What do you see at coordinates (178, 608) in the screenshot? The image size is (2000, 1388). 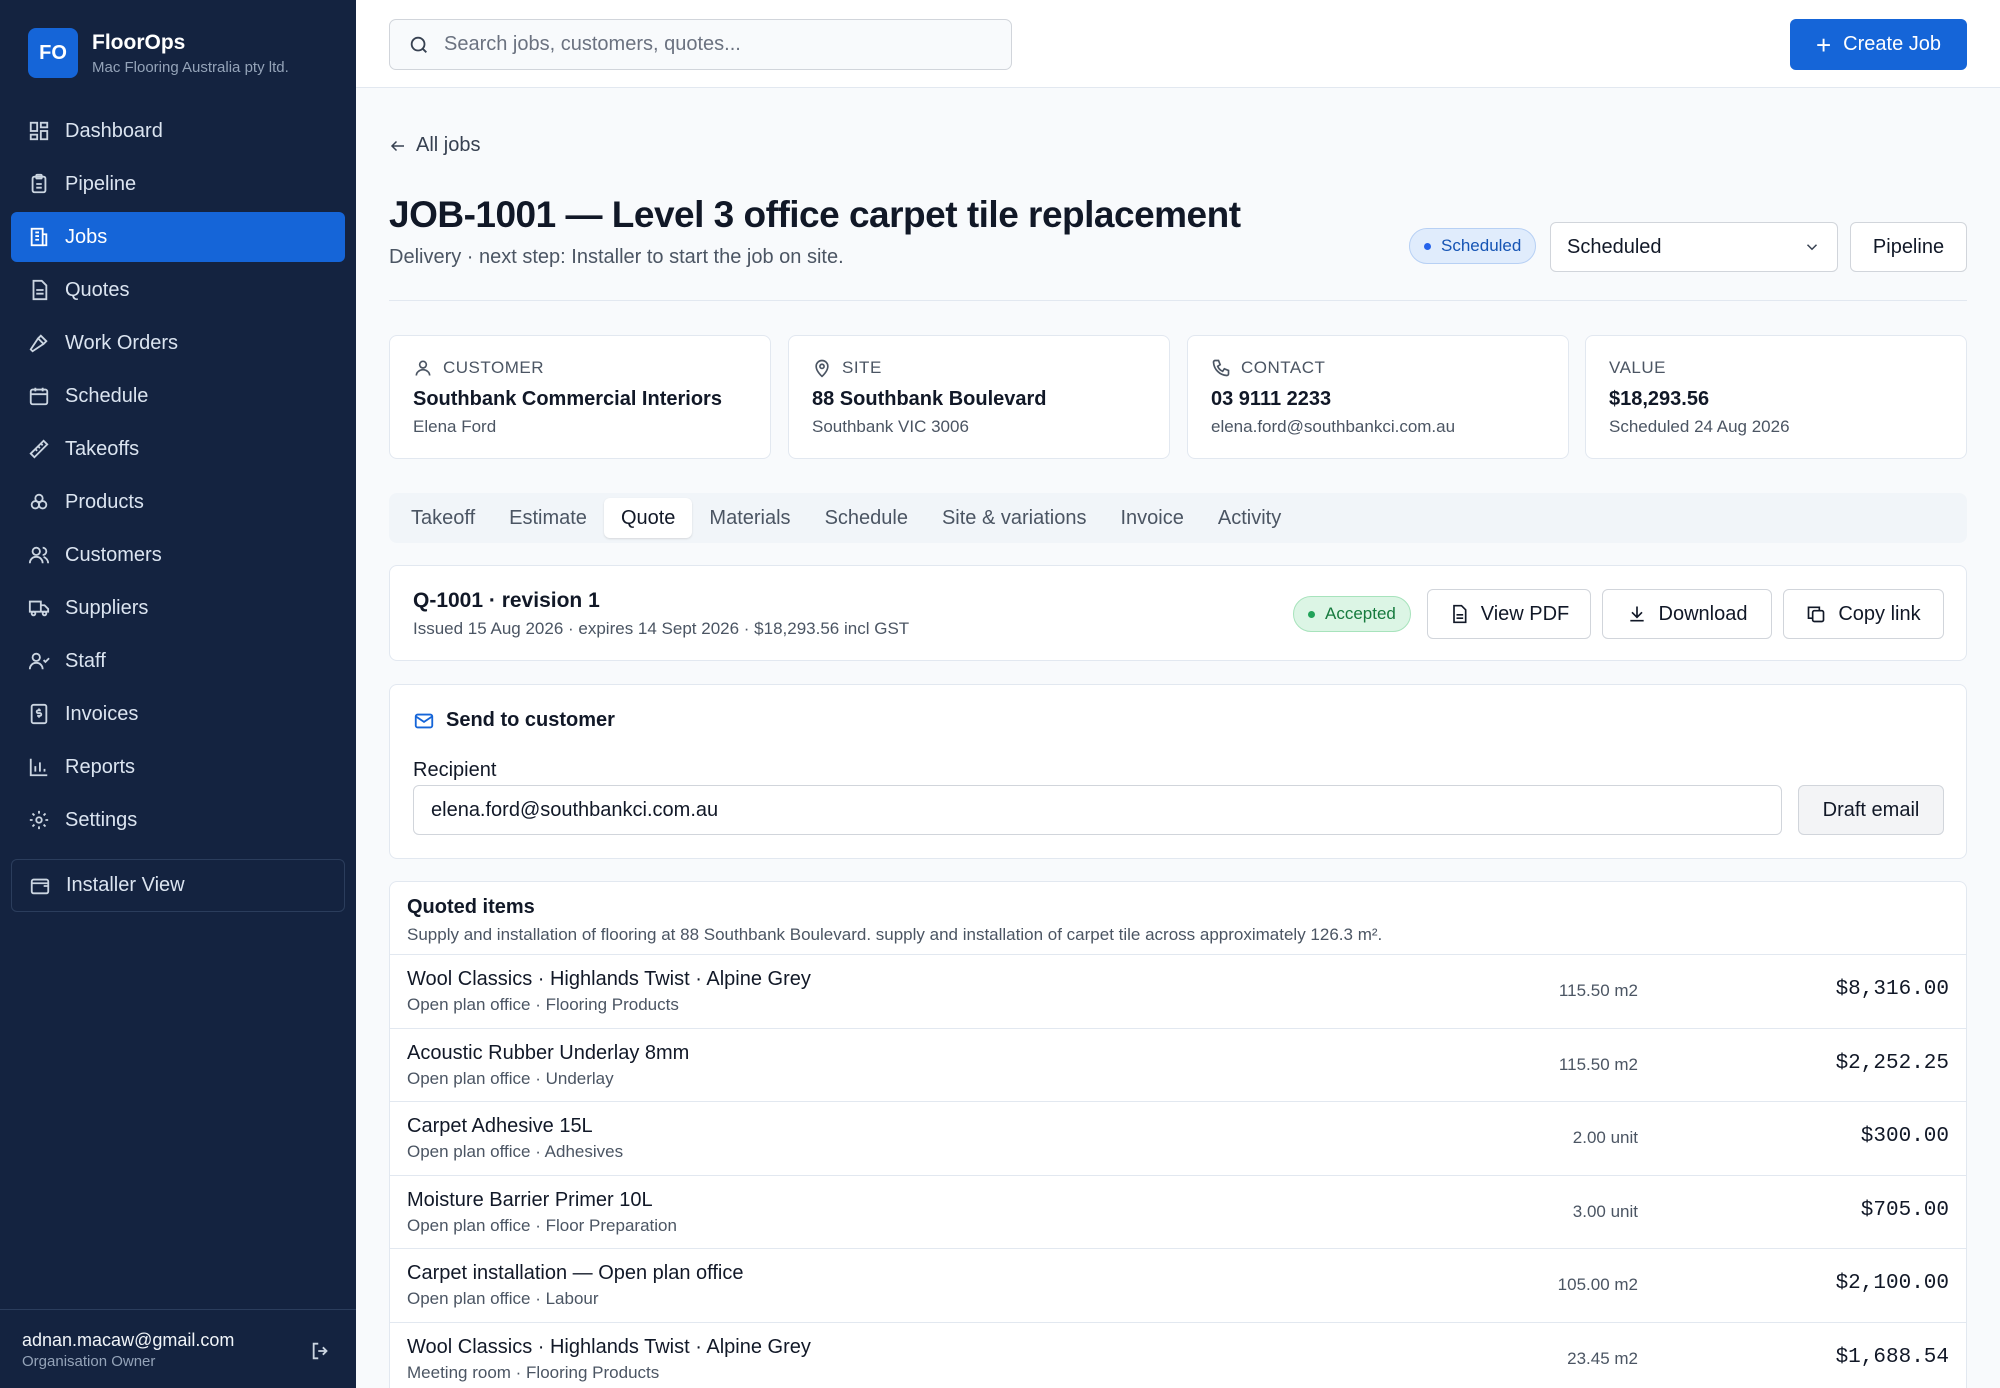 I see `sidebar-item-suppliers: Suppliers` at bounding box center [178, 608].